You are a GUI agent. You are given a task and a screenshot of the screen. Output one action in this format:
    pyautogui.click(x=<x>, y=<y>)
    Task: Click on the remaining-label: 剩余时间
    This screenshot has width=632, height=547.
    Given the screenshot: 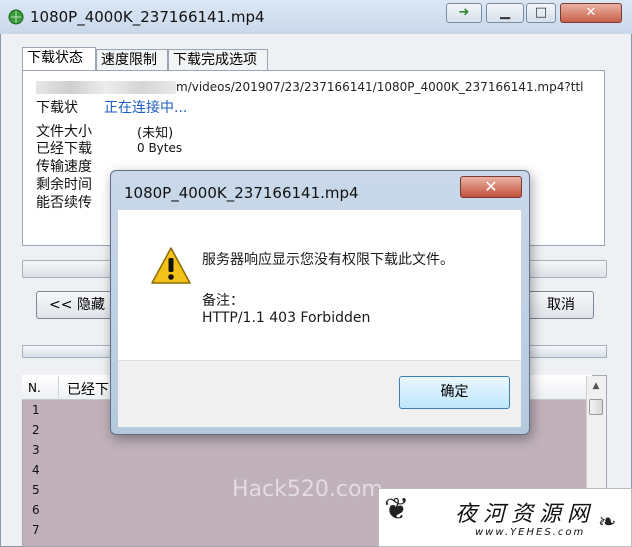 What is the action you would take?
    pyautogui.click(x=64, y=185)
    